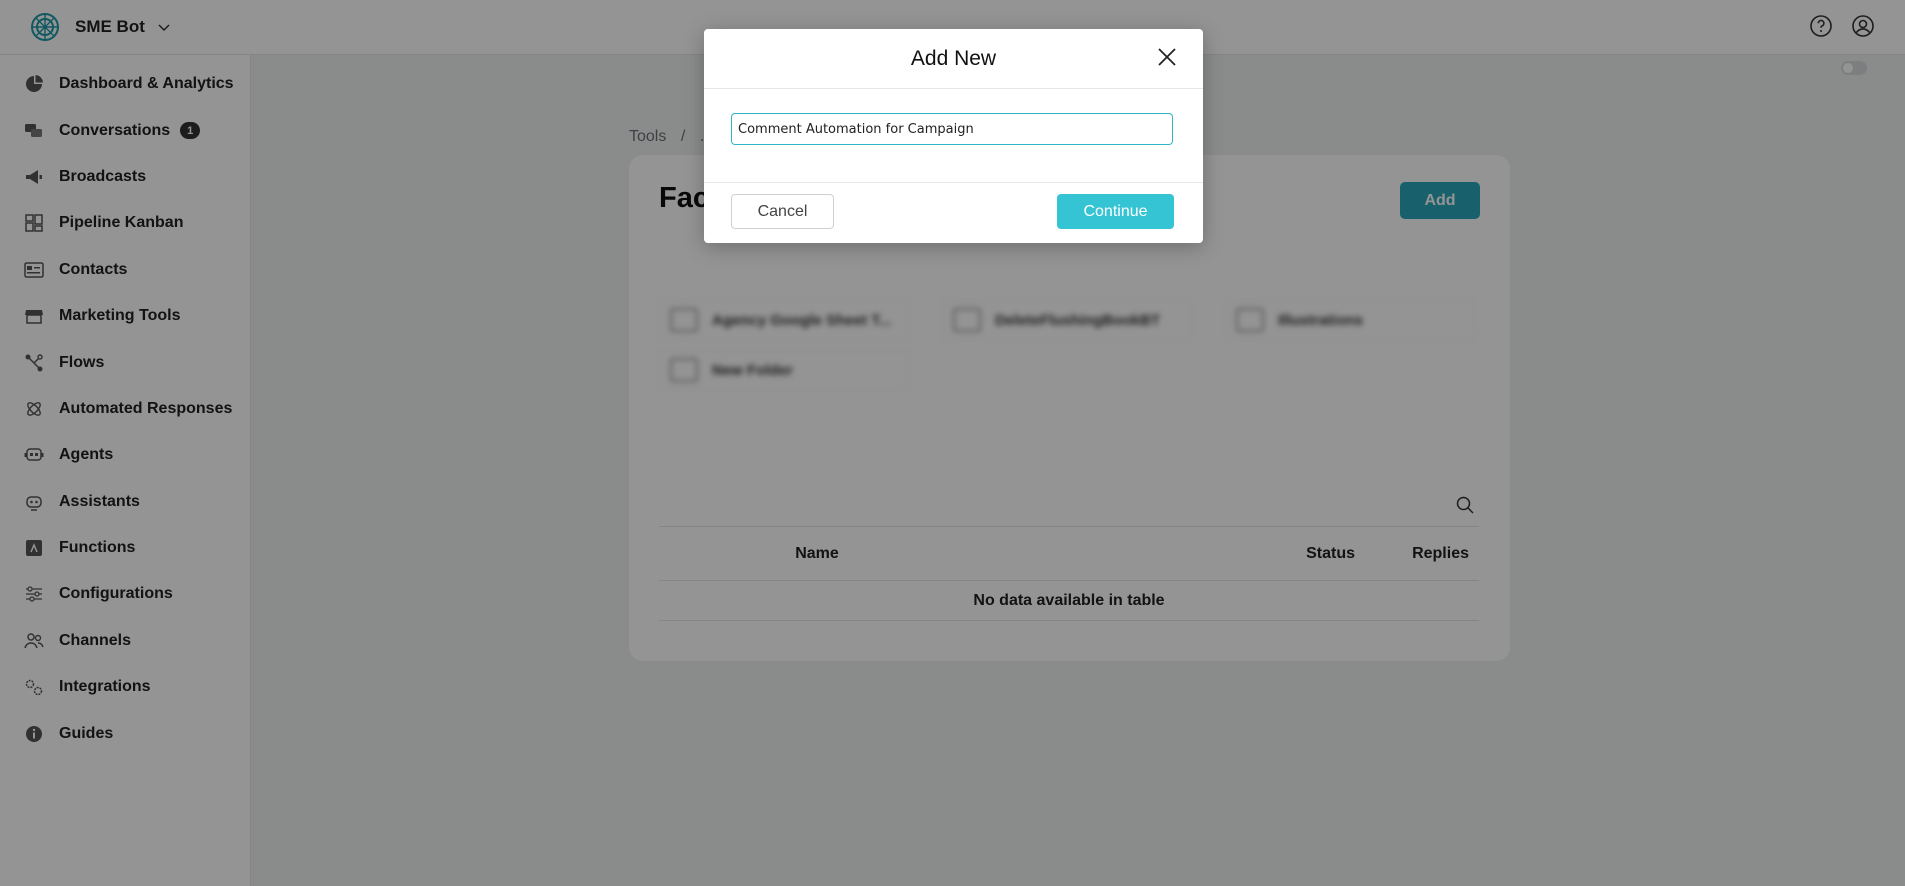 This screenshot has width=1905, height=886. I want to click on continue-button: Continue, so click(1115, 211).